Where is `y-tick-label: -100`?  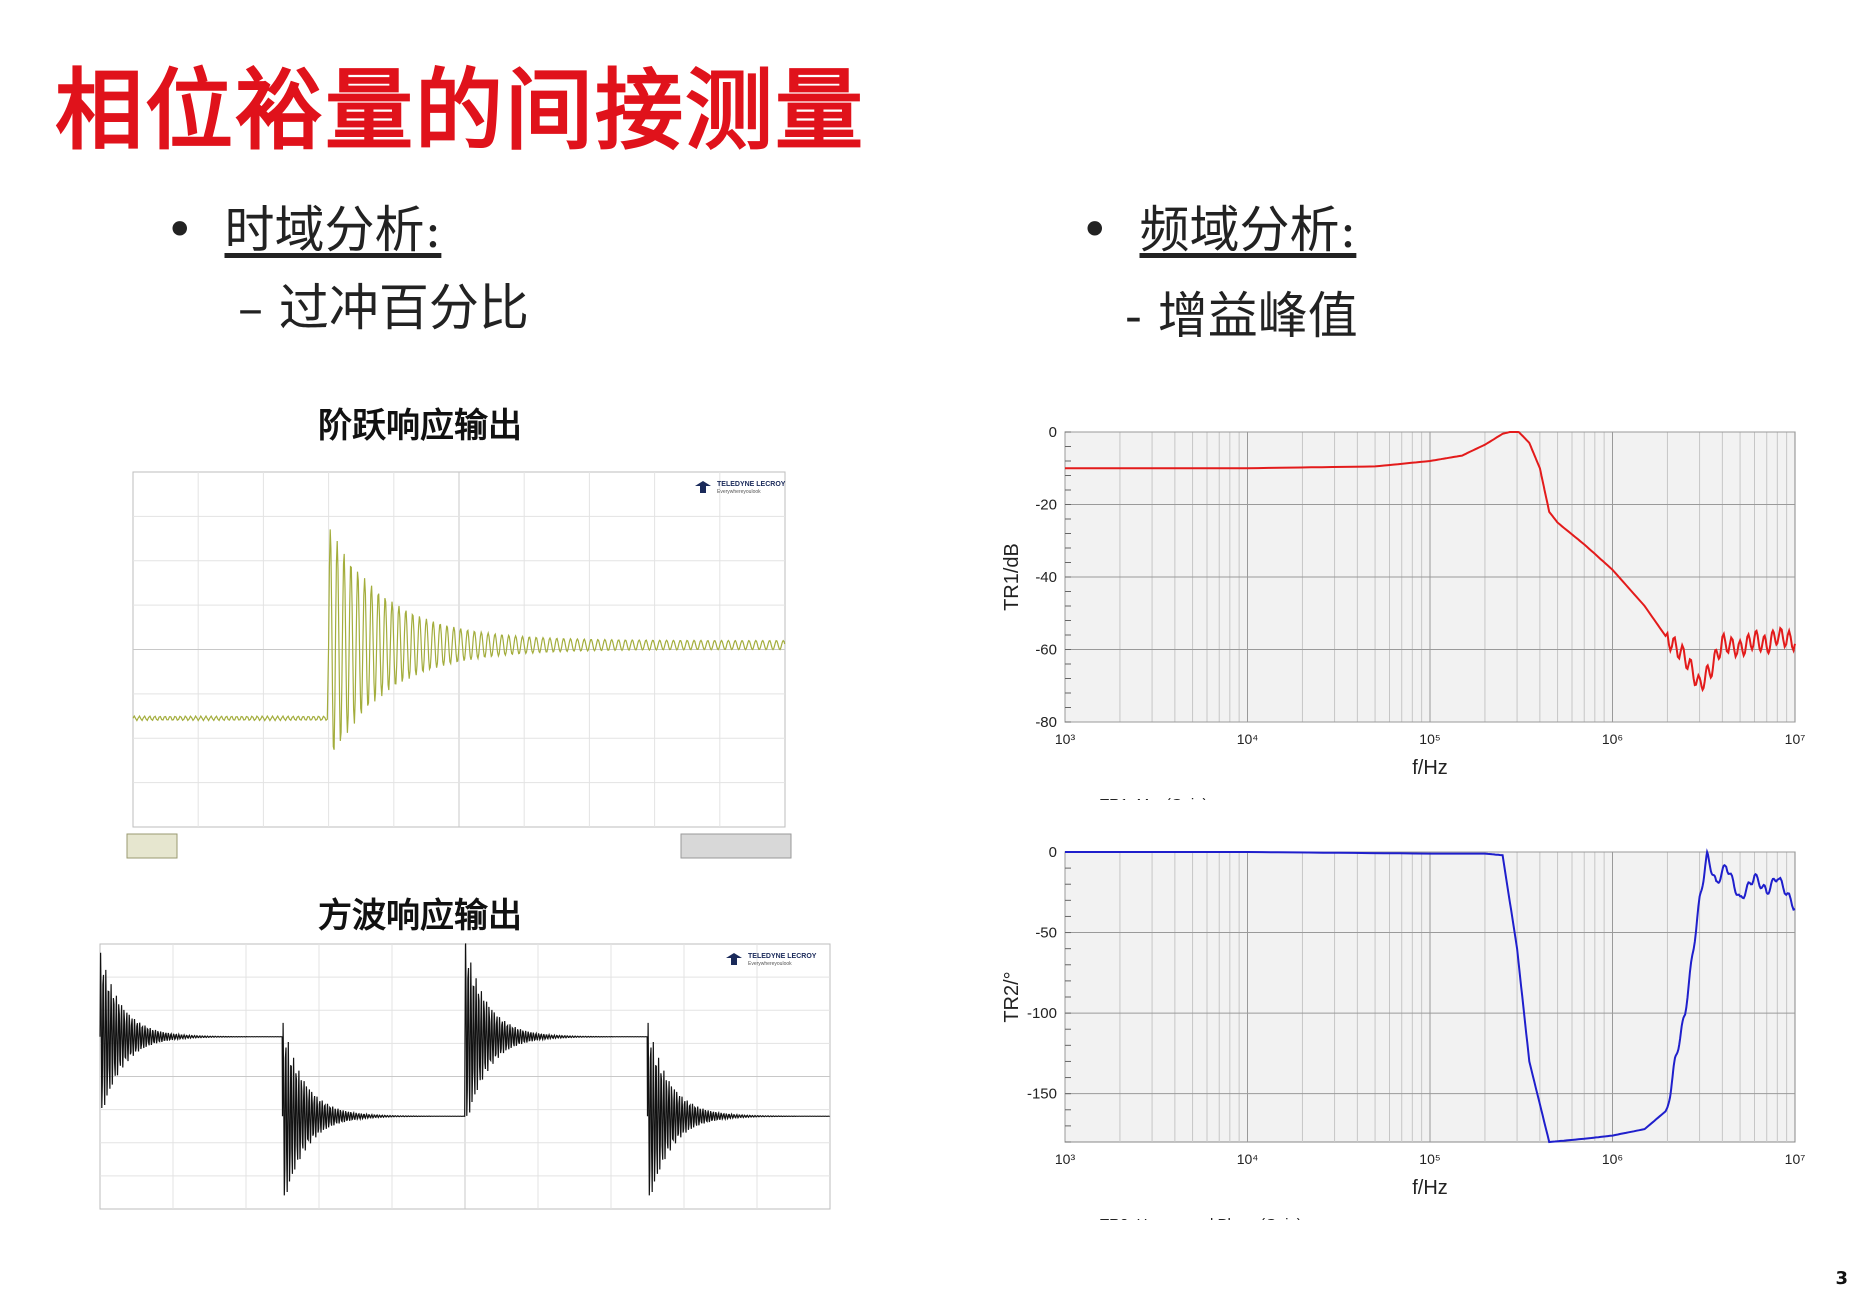 y-tick-label: -100 is located at coordinates (1042, 1013).